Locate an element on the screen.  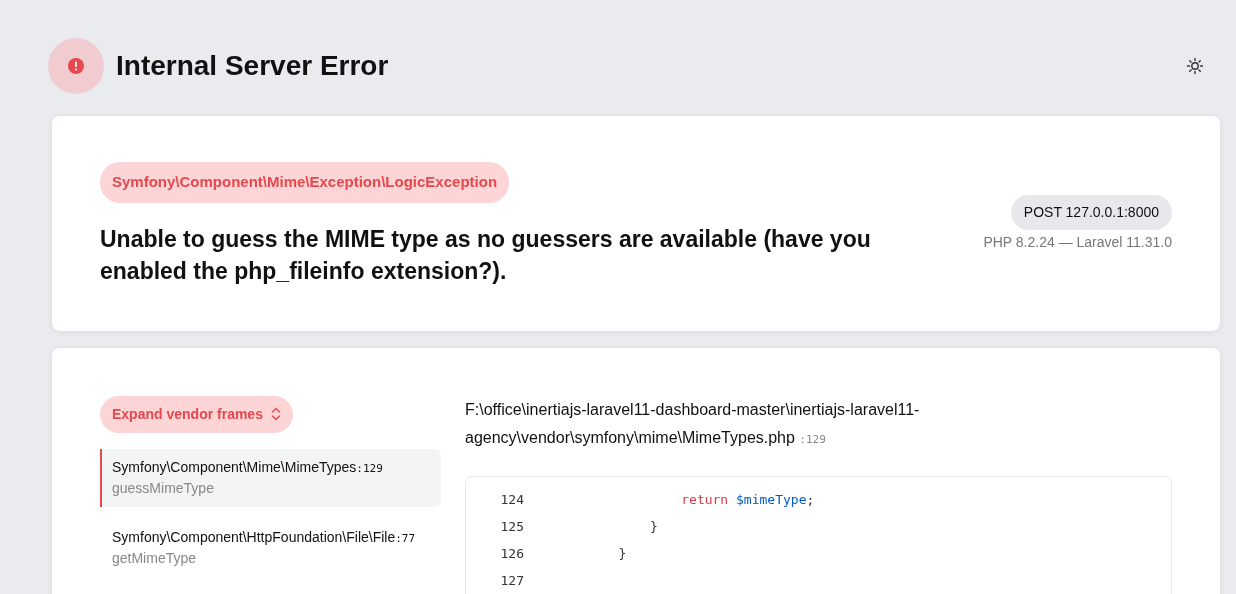
line-number: 127 is located at coordinates (512, 580).